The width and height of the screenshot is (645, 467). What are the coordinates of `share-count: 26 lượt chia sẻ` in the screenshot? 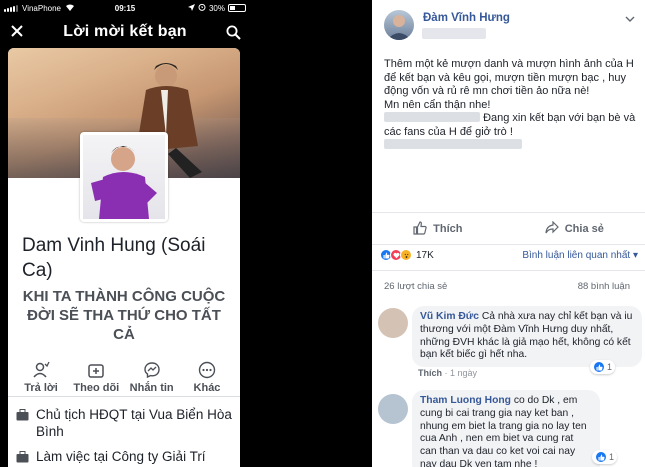 It's located at (415, 286).